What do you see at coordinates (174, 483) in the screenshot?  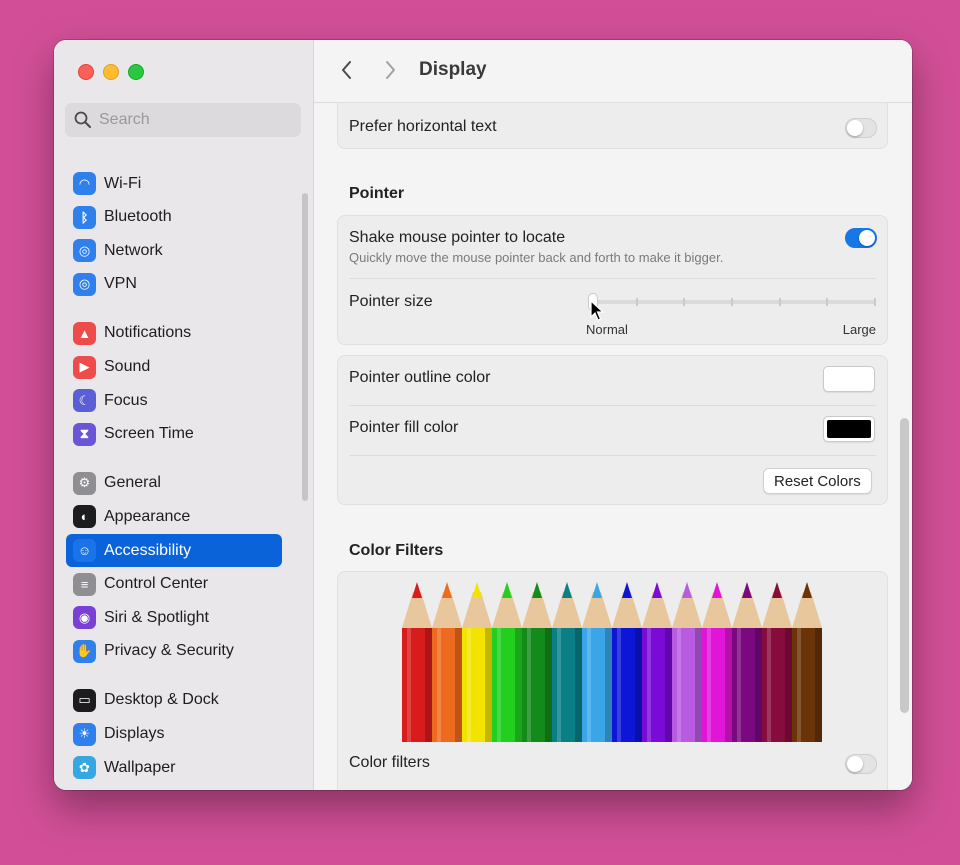 I see `sidebar-item-general: ⚙ General` at bounding box center [174, 483].